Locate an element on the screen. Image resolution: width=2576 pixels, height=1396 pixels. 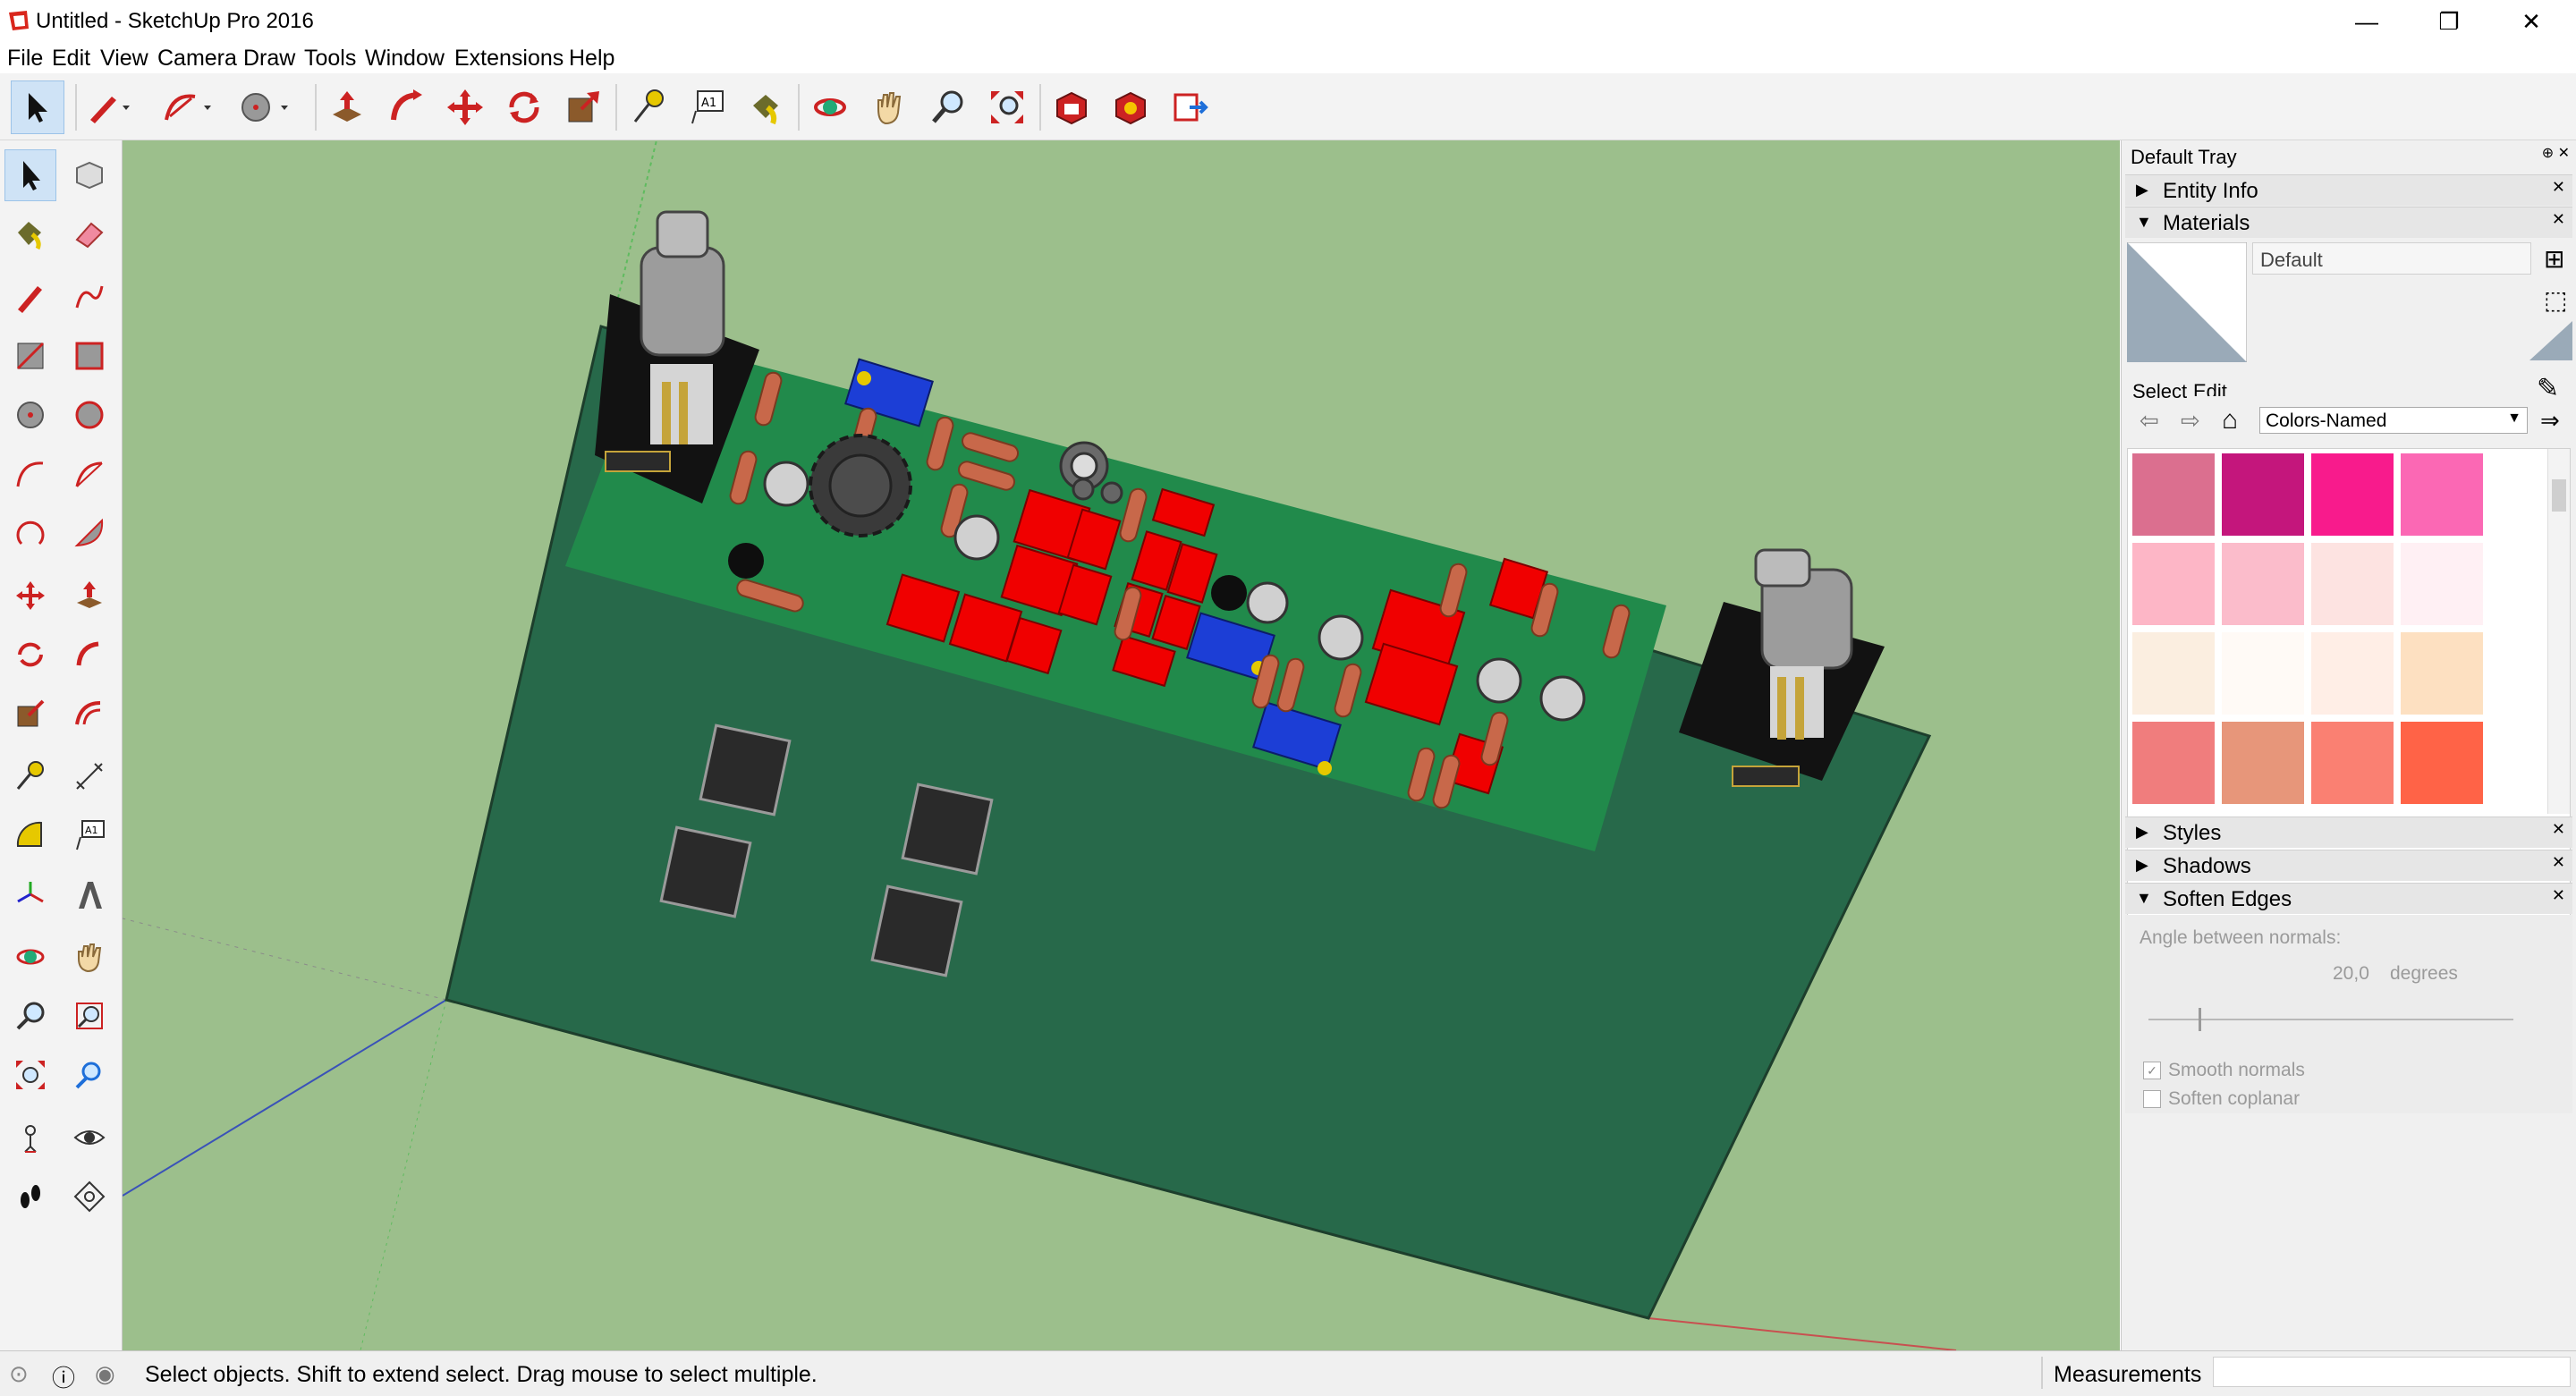
protractor-tool is located at coordinates (30, 835).